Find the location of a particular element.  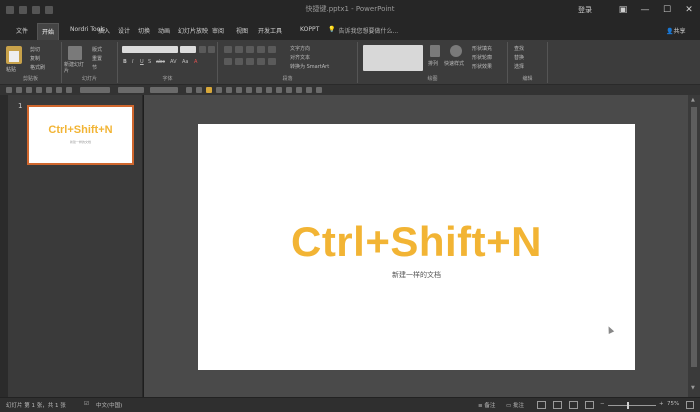

highlight-icon is located at coordinates (209, 90).